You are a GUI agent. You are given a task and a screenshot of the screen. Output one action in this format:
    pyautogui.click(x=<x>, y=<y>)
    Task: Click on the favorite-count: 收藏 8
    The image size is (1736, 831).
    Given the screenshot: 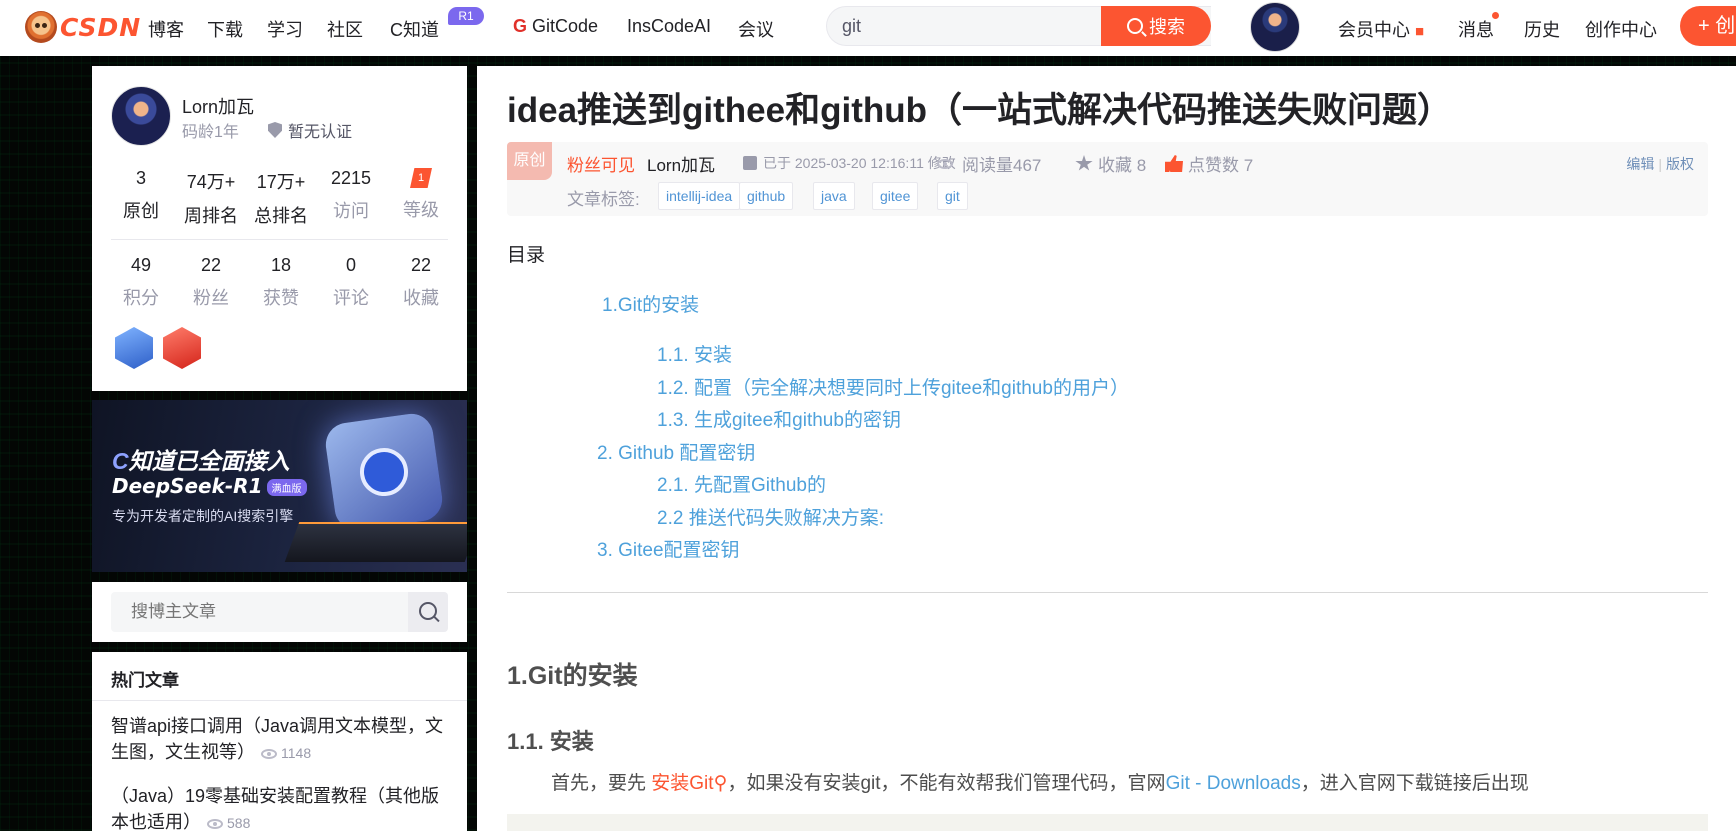 What is the action you would take?
    pyautogui.click(x=1110, y=163)
    